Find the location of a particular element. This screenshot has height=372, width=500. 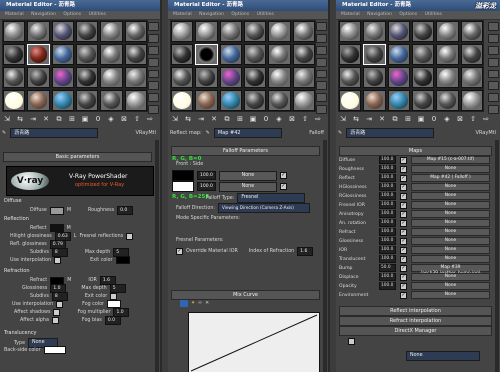

mix-curve-graph is located at coordinates (254, 342).